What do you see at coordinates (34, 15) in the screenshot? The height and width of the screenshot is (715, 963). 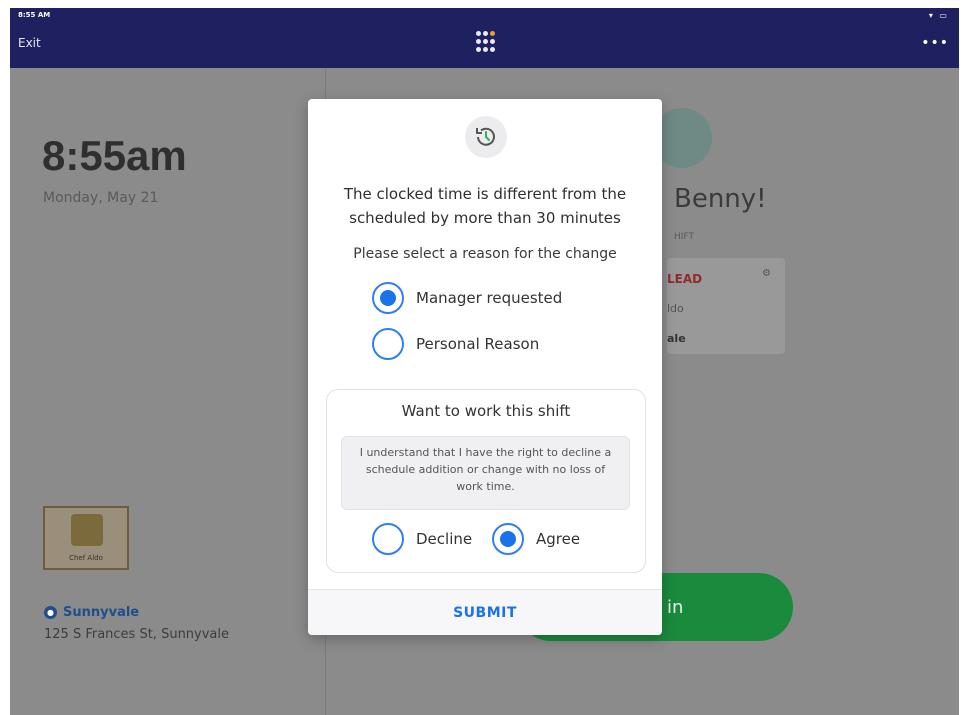 I see `status-time: 8:55 AM` at bounding box center [34, 15].